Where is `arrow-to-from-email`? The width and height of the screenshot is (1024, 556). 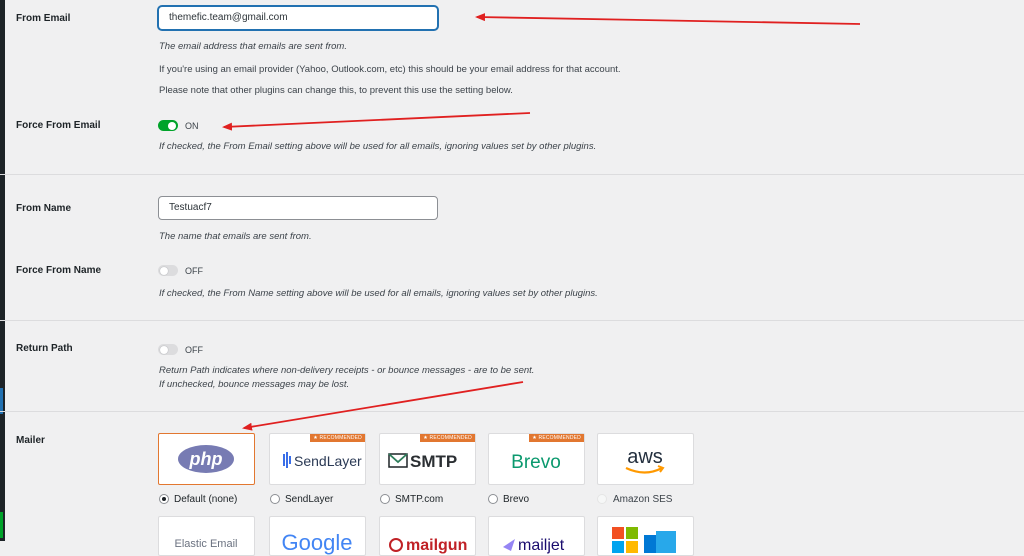 arrow-to-from-email is located at coordinates (668, 19).